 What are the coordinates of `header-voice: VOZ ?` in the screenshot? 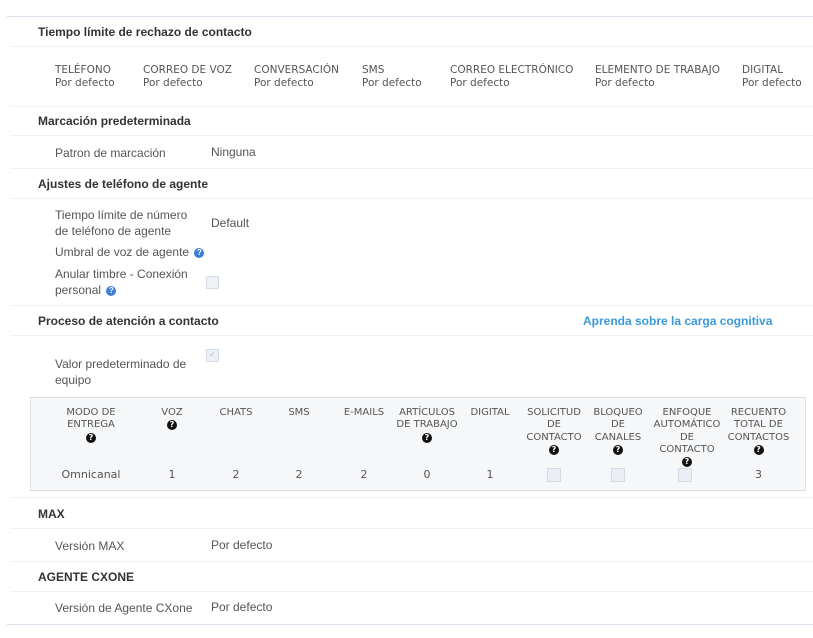 It's located at (172, 419).